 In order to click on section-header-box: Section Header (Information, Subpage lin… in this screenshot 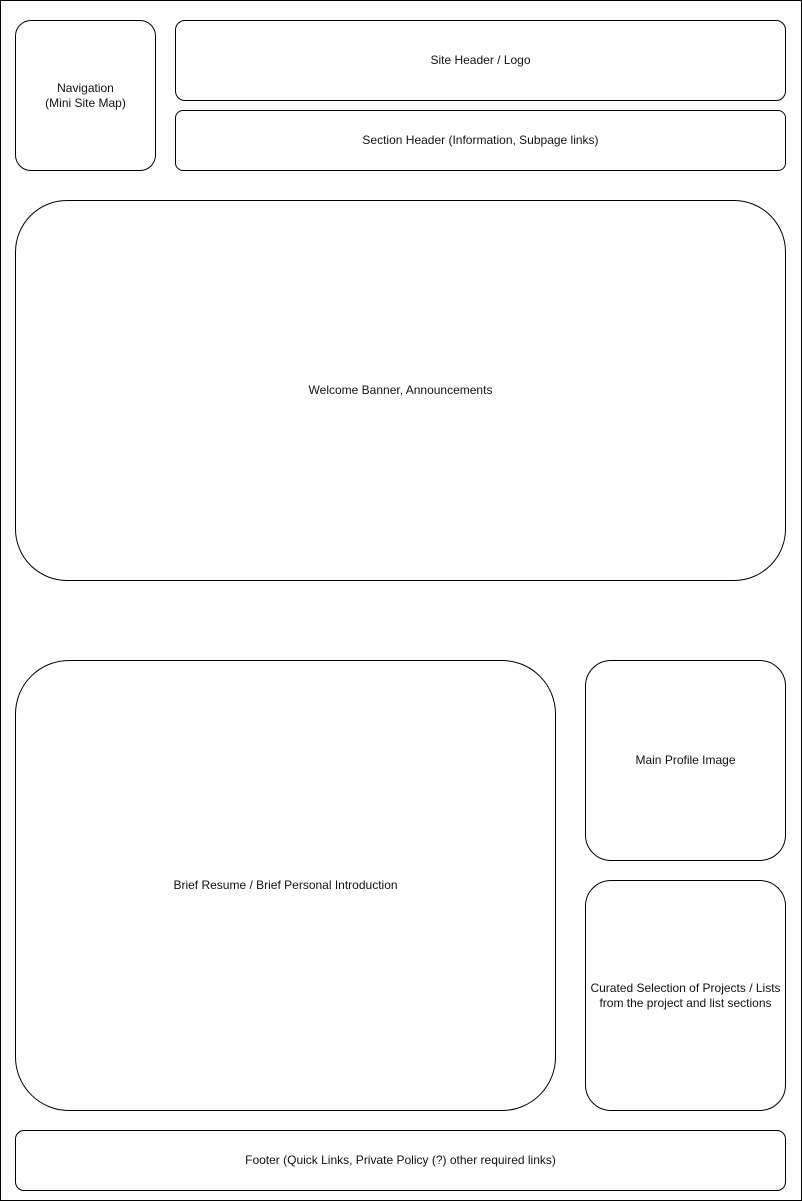, I will do `click(480, 140)`.